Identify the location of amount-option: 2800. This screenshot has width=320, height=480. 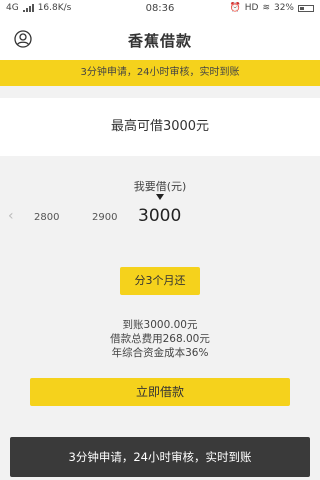
(46, 217).